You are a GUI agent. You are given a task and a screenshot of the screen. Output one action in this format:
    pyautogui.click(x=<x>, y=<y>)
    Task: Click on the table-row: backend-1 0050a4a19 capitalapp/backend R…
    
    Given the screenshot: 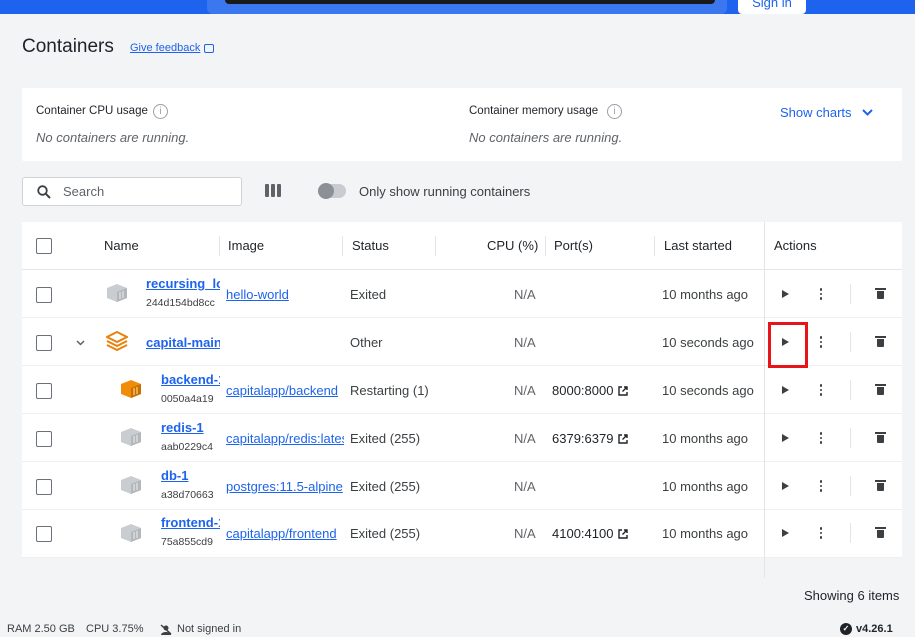 What is the action you would take?
    pyautogui.click(x=462, y=390)
    